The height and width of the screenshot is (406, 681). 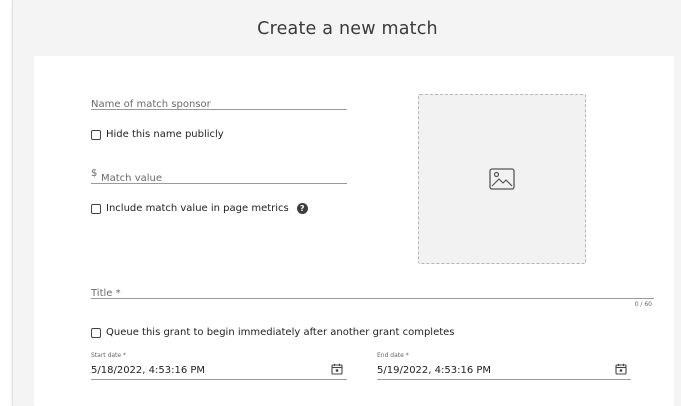 I want to click on title-input, so click(x=372, y=293).